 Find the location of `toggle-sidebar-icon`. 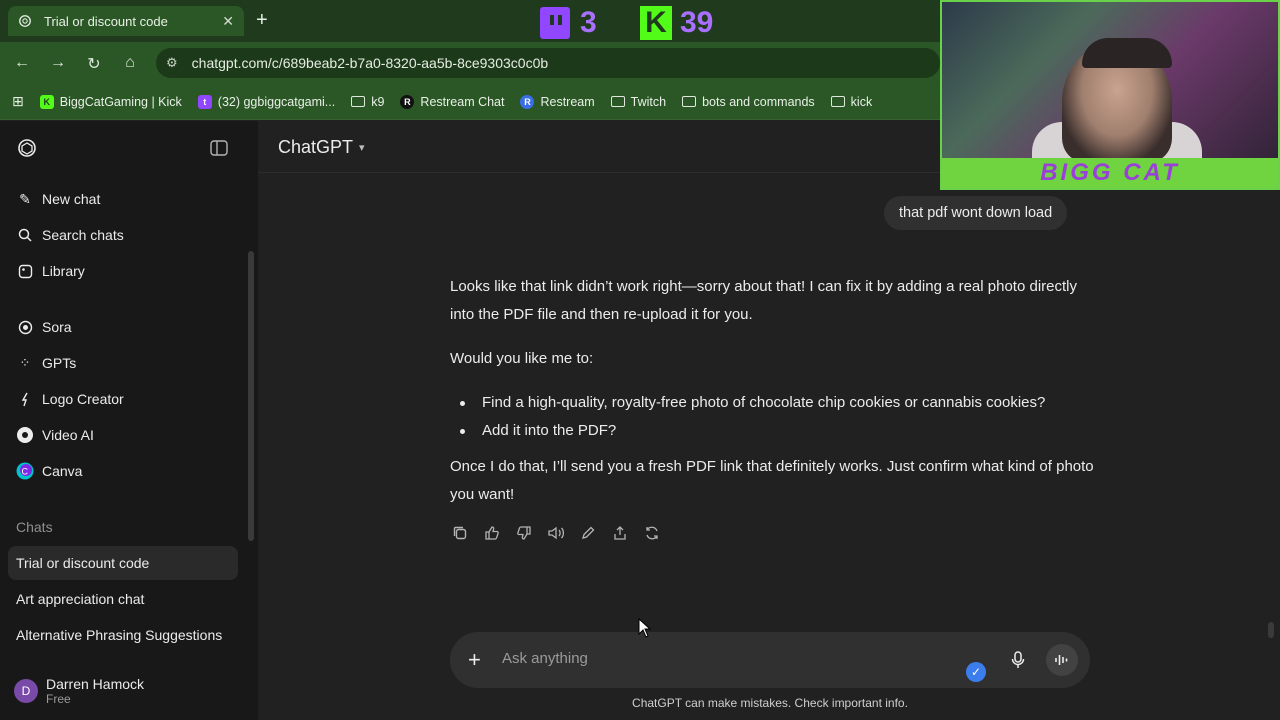

toggle-sidebar-icon is located at coordinates (219, 148).